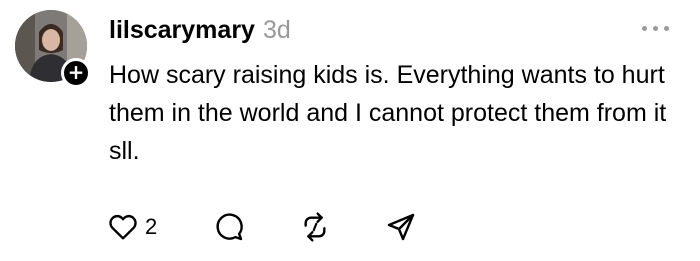 Image resolution: width=700 pixels, height=261 pixels. I want to click on comment-button, so click(229, 227).